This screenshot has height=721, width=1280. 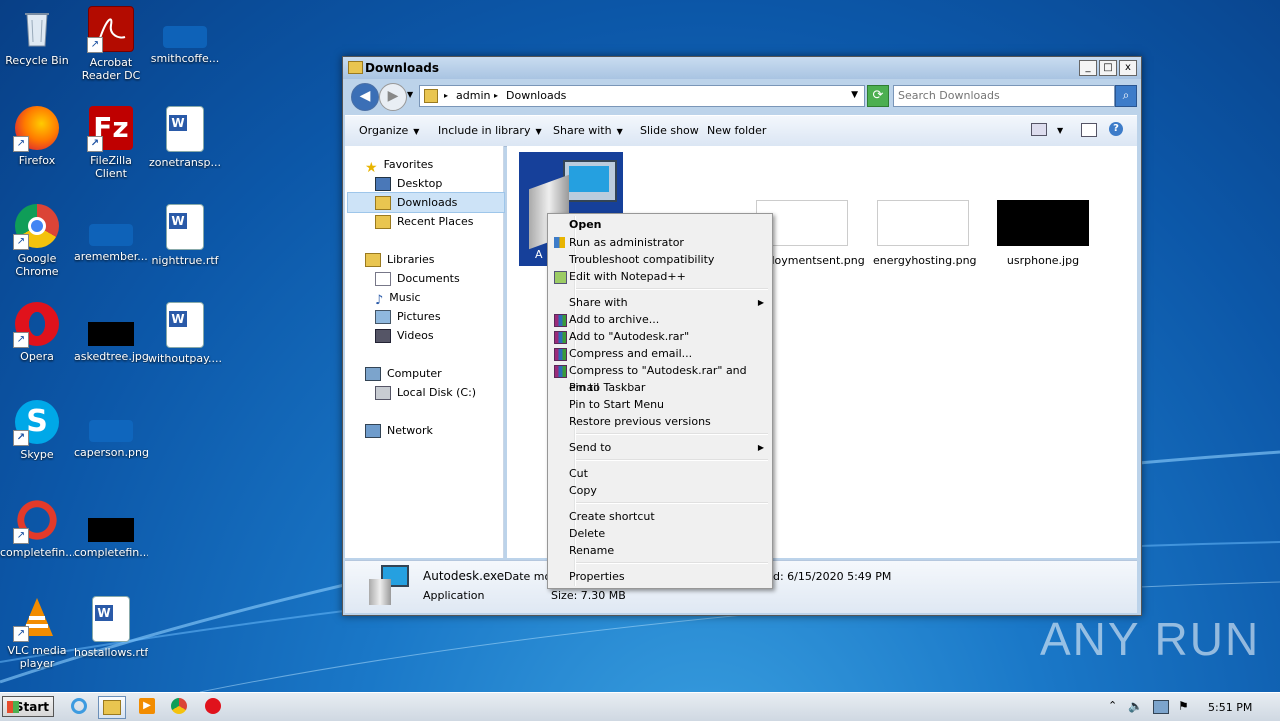 What do you see at coordinates (37, 633) in the screenshot?
I see `desktop-icon-vlc: ↗ VLC media player` at bounding box center [37, 633].